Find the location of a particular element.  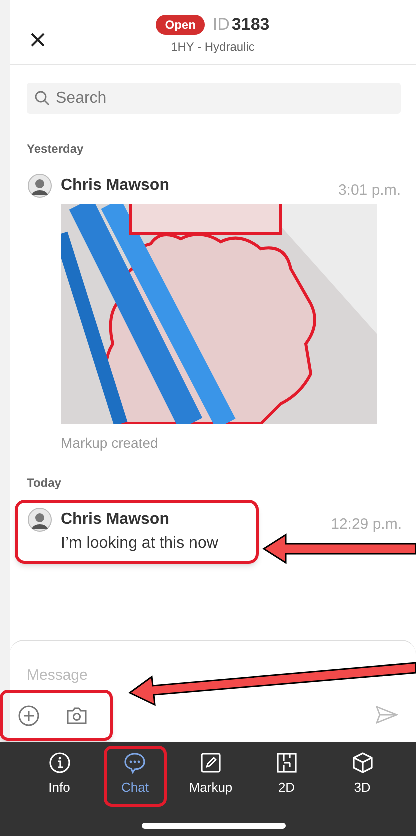

info-icon is located at coordinates (59, 763).